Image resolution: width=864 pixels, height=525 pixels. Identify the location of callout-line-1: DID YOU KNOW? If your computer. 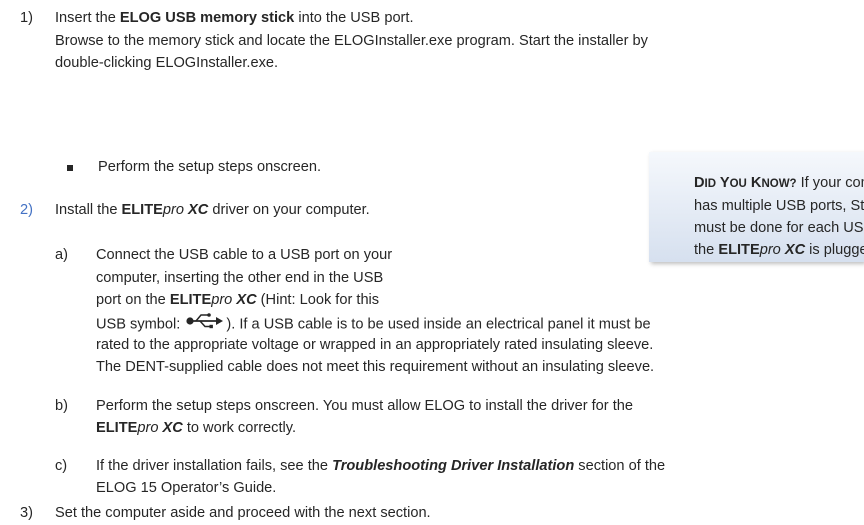
(779, 183).